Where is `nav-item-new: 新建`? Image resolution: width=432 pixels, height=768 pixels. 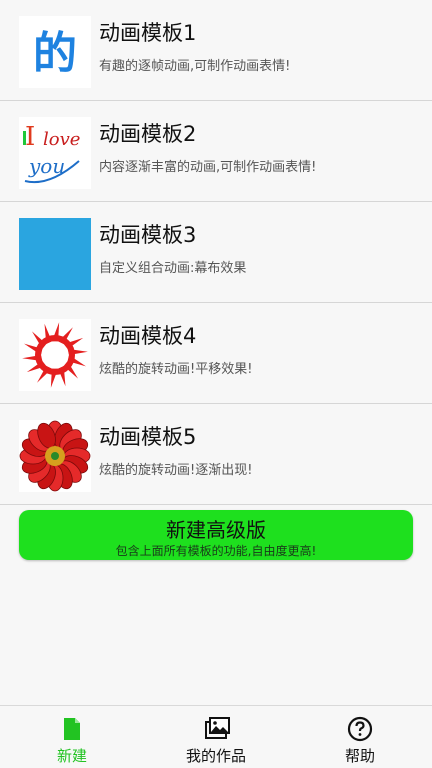
nav-item-new: 新建 is located at coordinates (72, 737).